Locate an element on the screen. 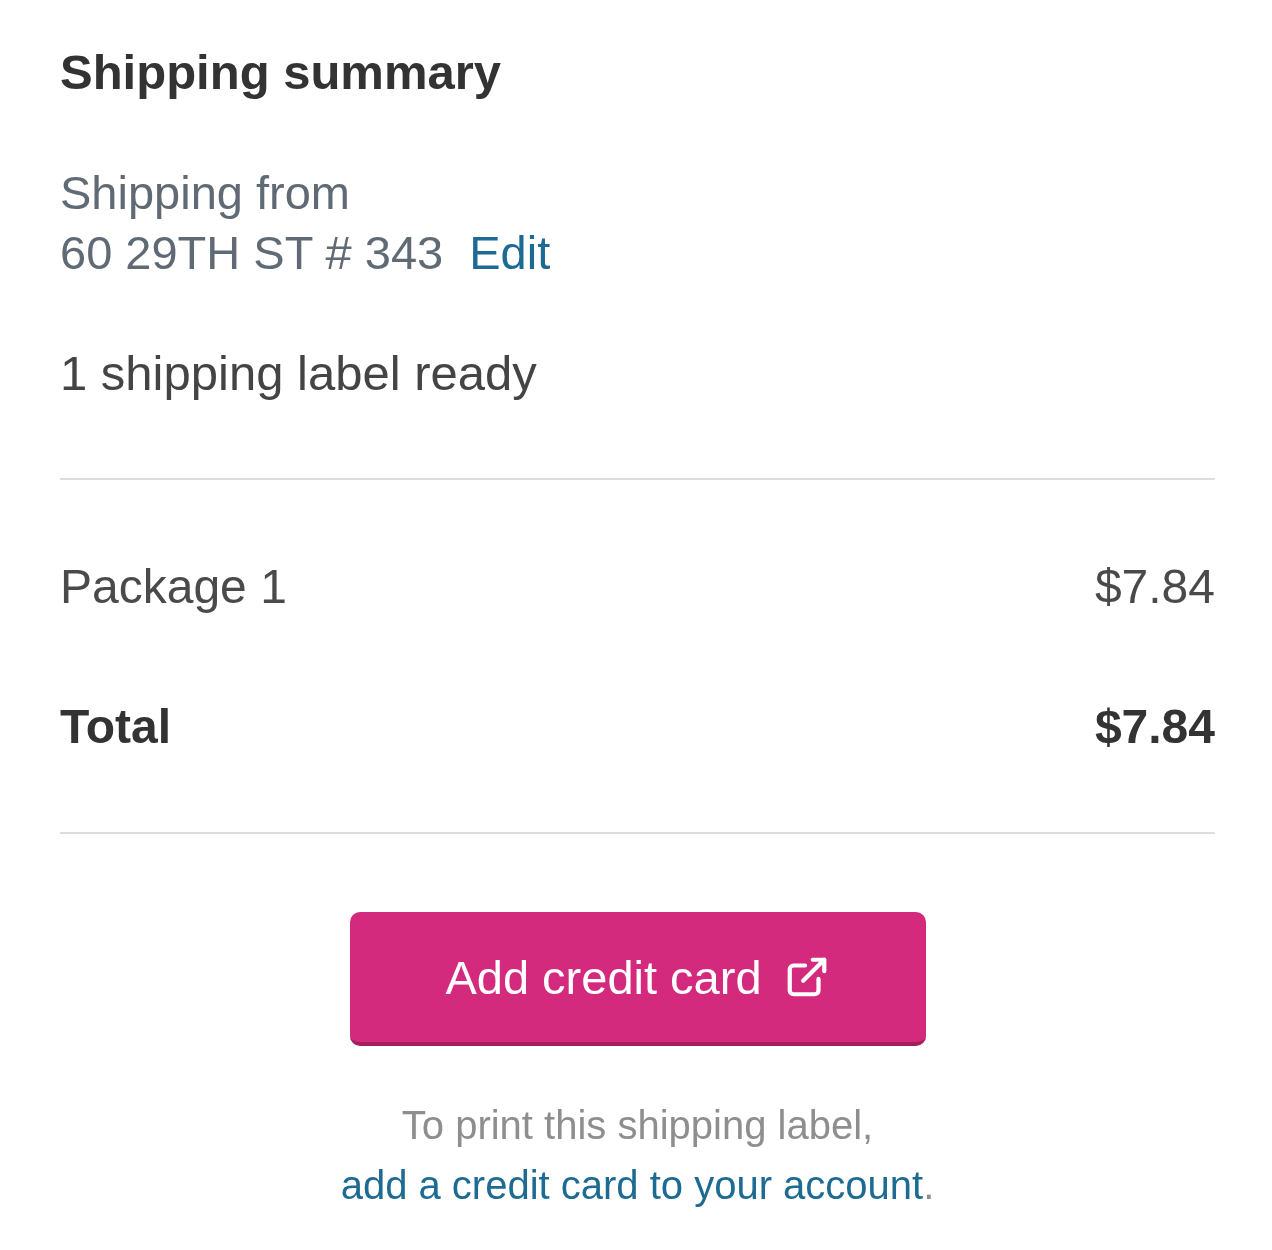 This screenshot has width=1272, height=1250. label-status-text: 1 shipping label ready is located at coordinates (298, 373).